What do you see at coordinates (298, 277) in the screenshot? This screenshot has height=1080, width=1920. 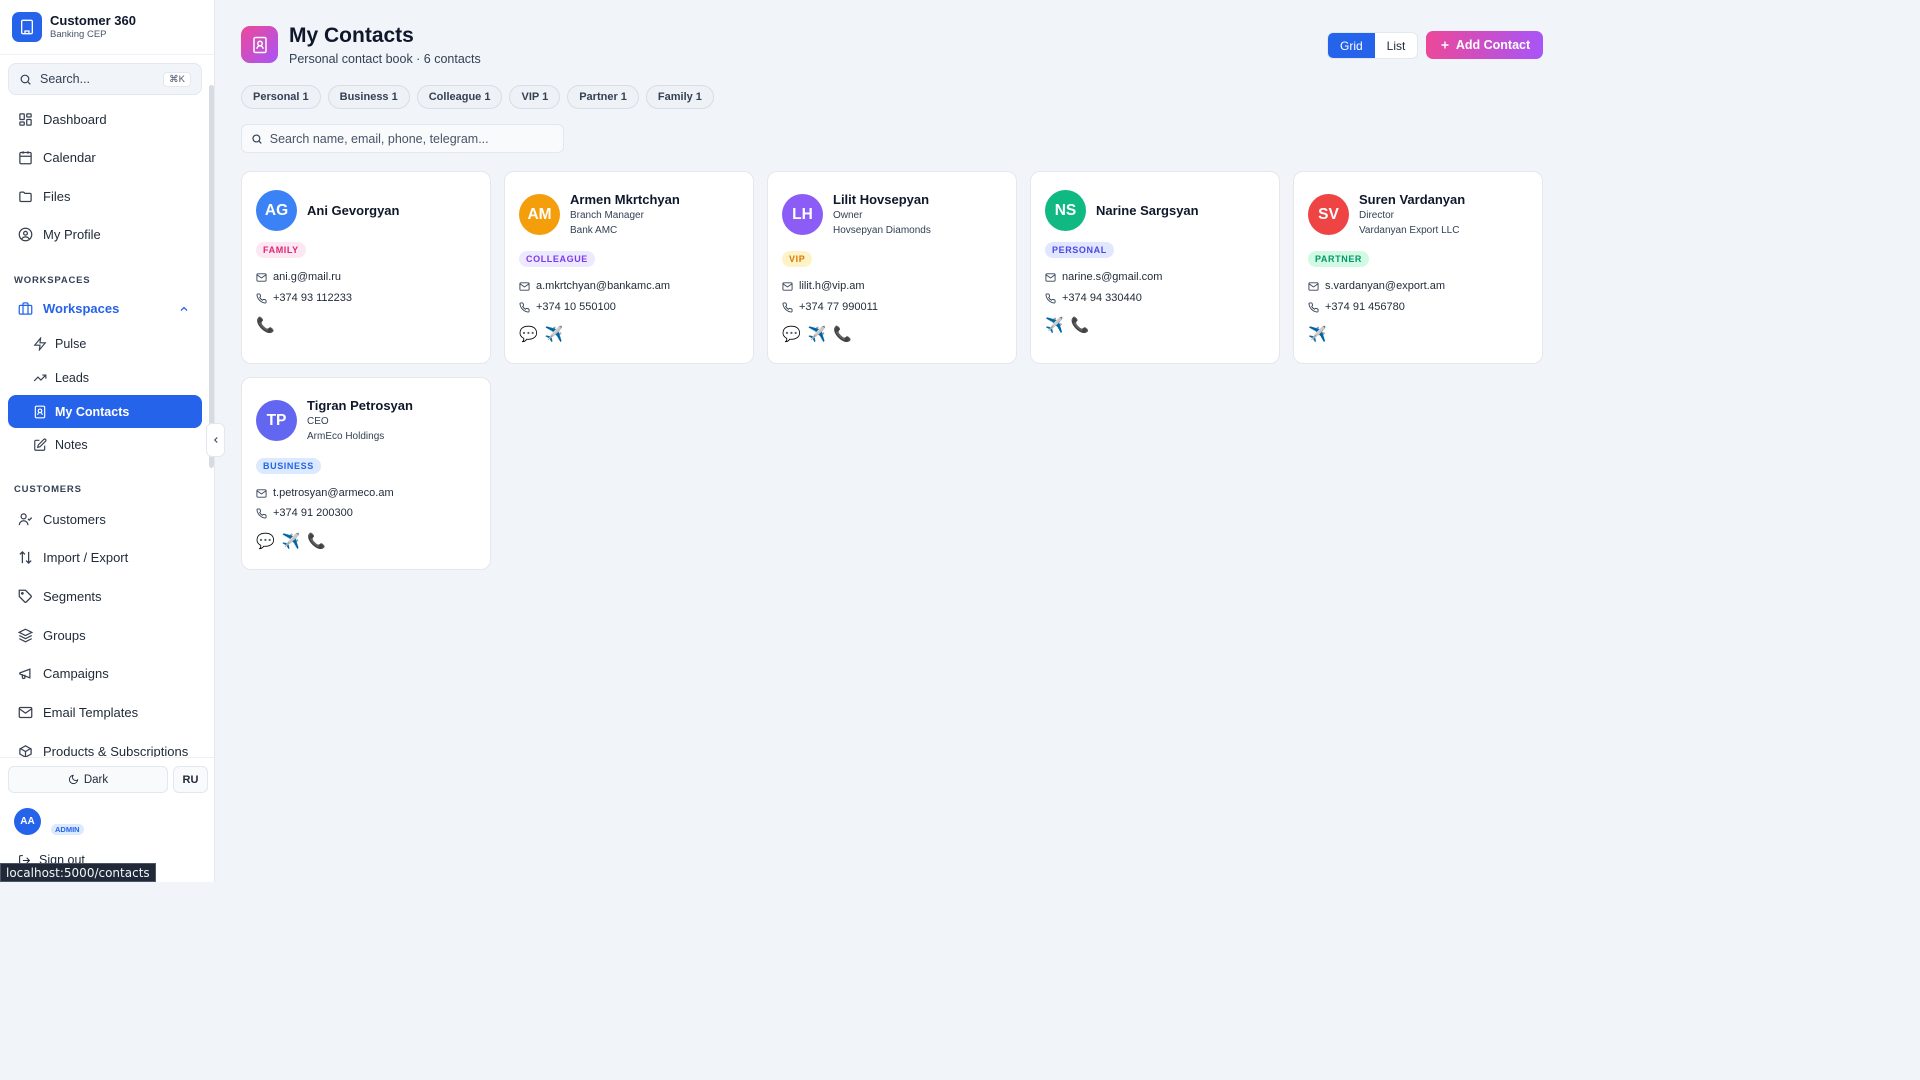 I see `contact-email: ani.g@mail.ru` at bounding box center [298, 277].